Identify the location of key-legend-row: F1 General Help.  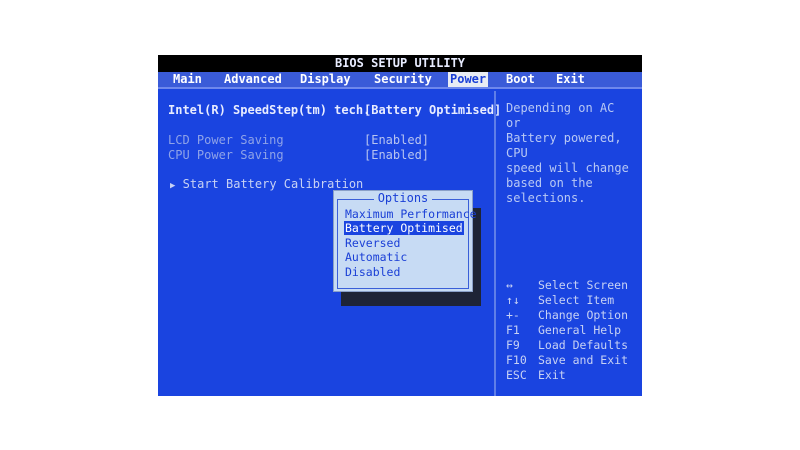
(563, 330).